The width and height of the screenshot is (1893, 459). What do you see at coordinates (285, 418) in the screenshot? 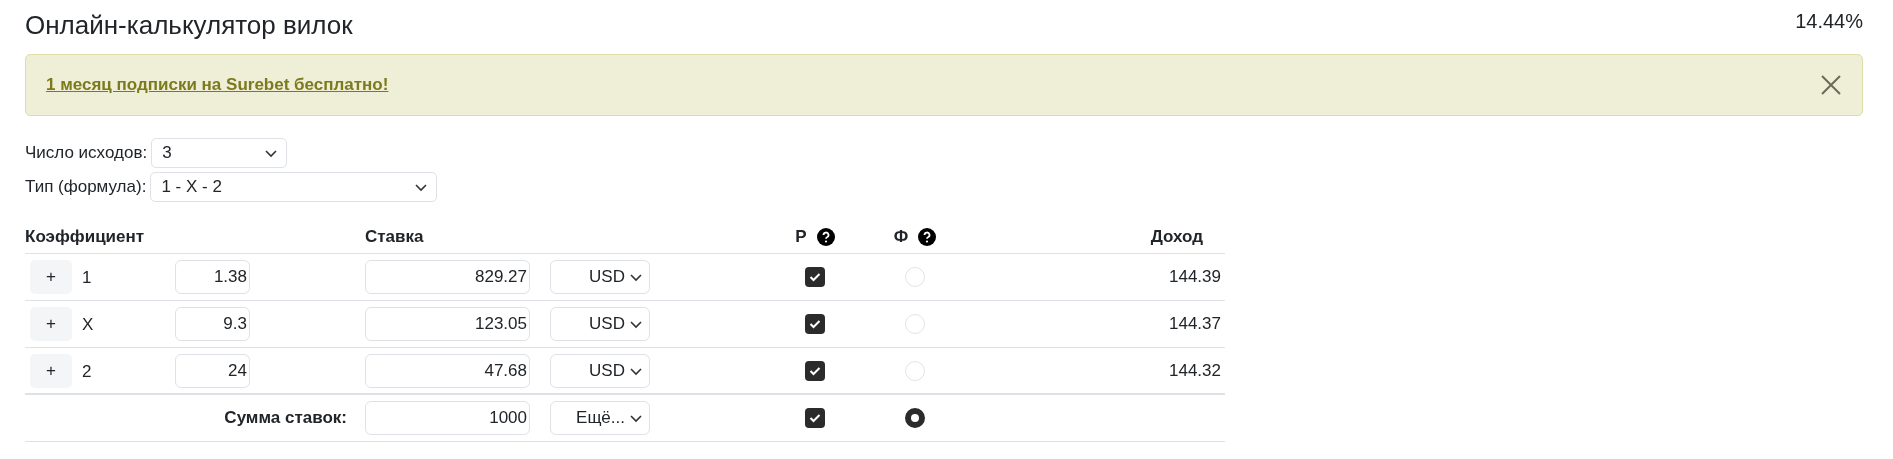
I see `total-label: Сумма ставок:` at bounding box center [285, 418].